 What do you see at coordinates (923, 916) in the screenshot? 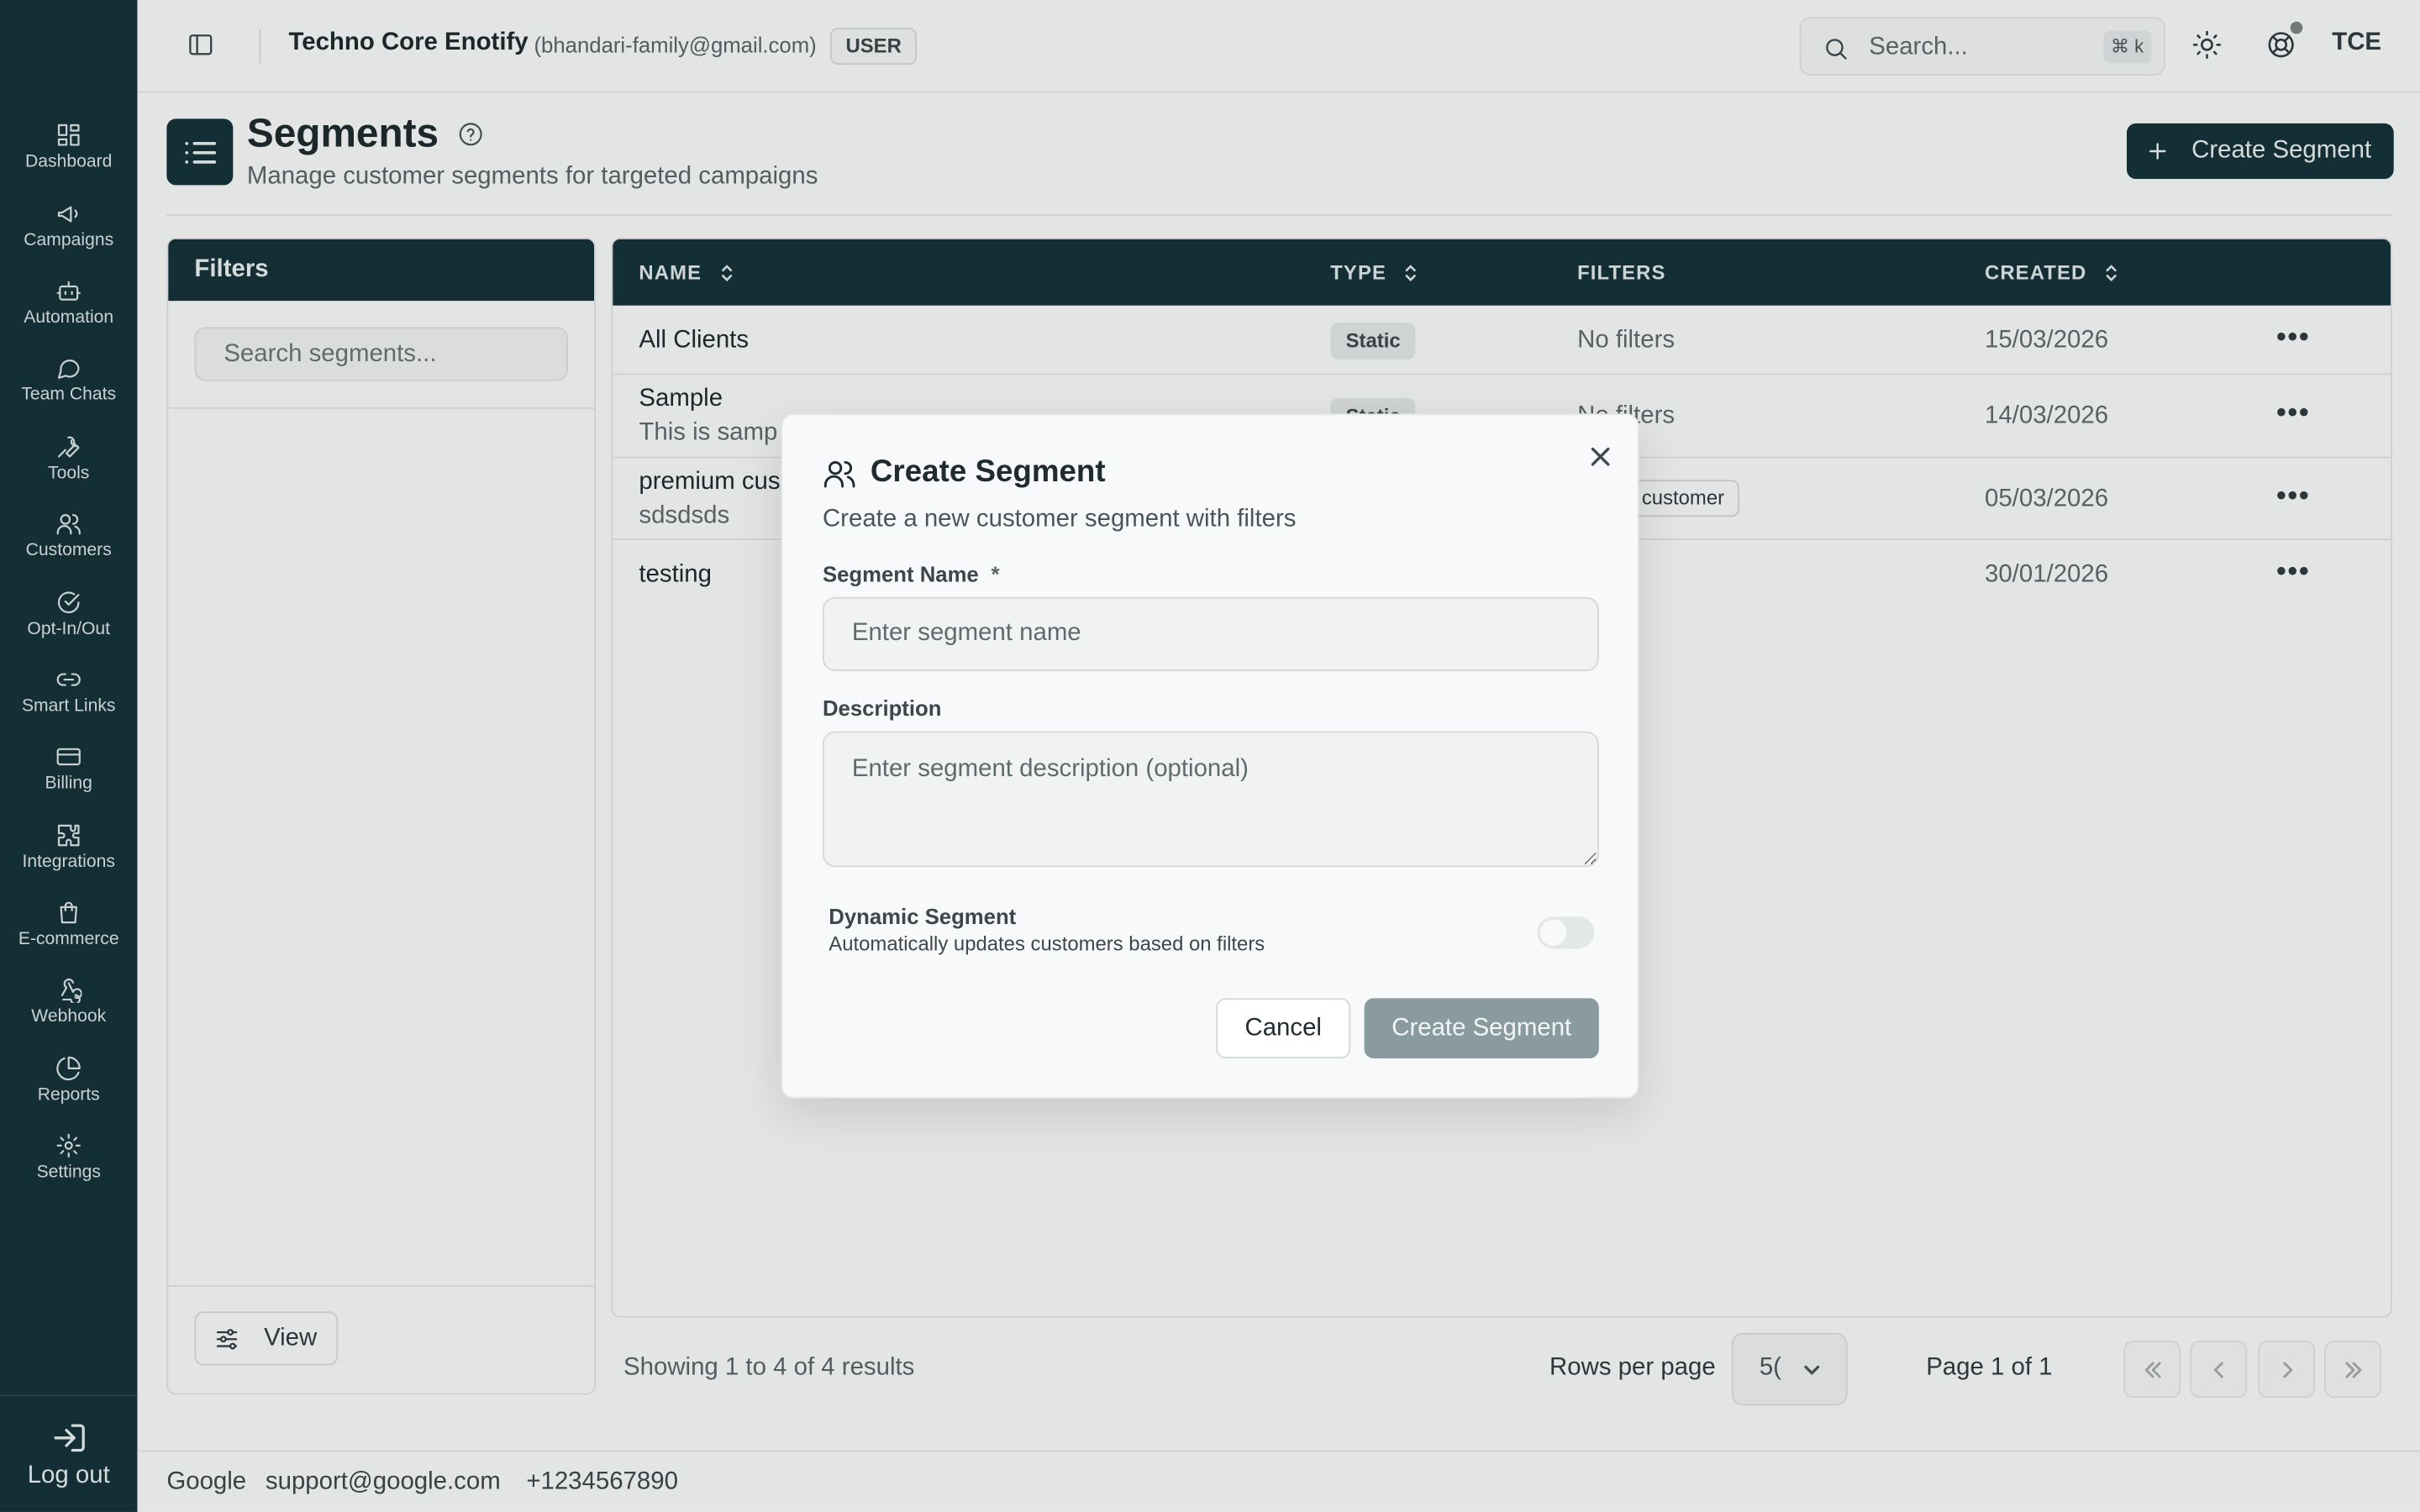
I see `dynamic-segment-label: Dynamic Segment` at bounding box center [923, 916].